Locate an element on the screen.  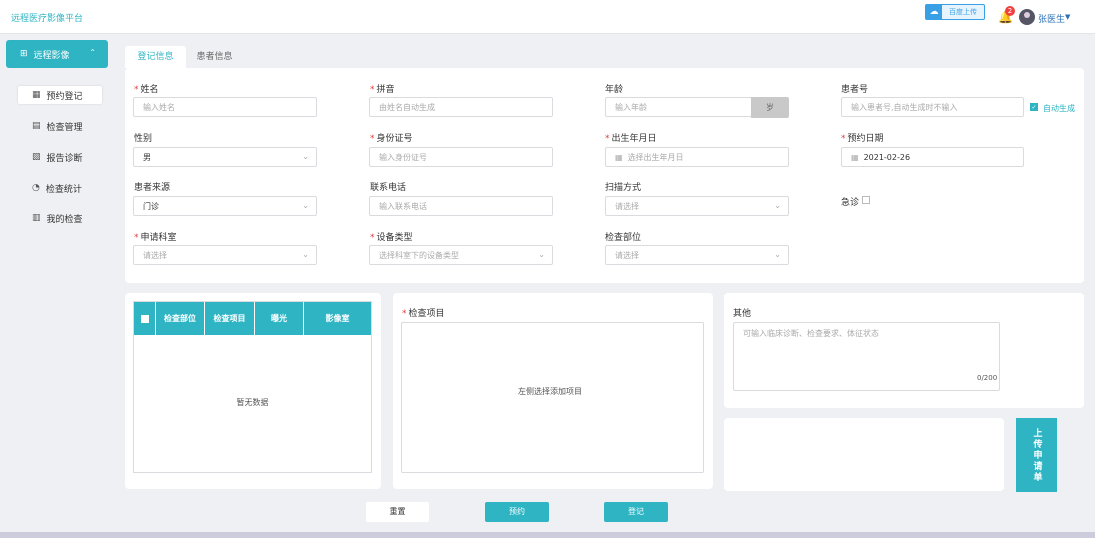
scan-label: 扫描方式 is located at coordinates (623, 188).